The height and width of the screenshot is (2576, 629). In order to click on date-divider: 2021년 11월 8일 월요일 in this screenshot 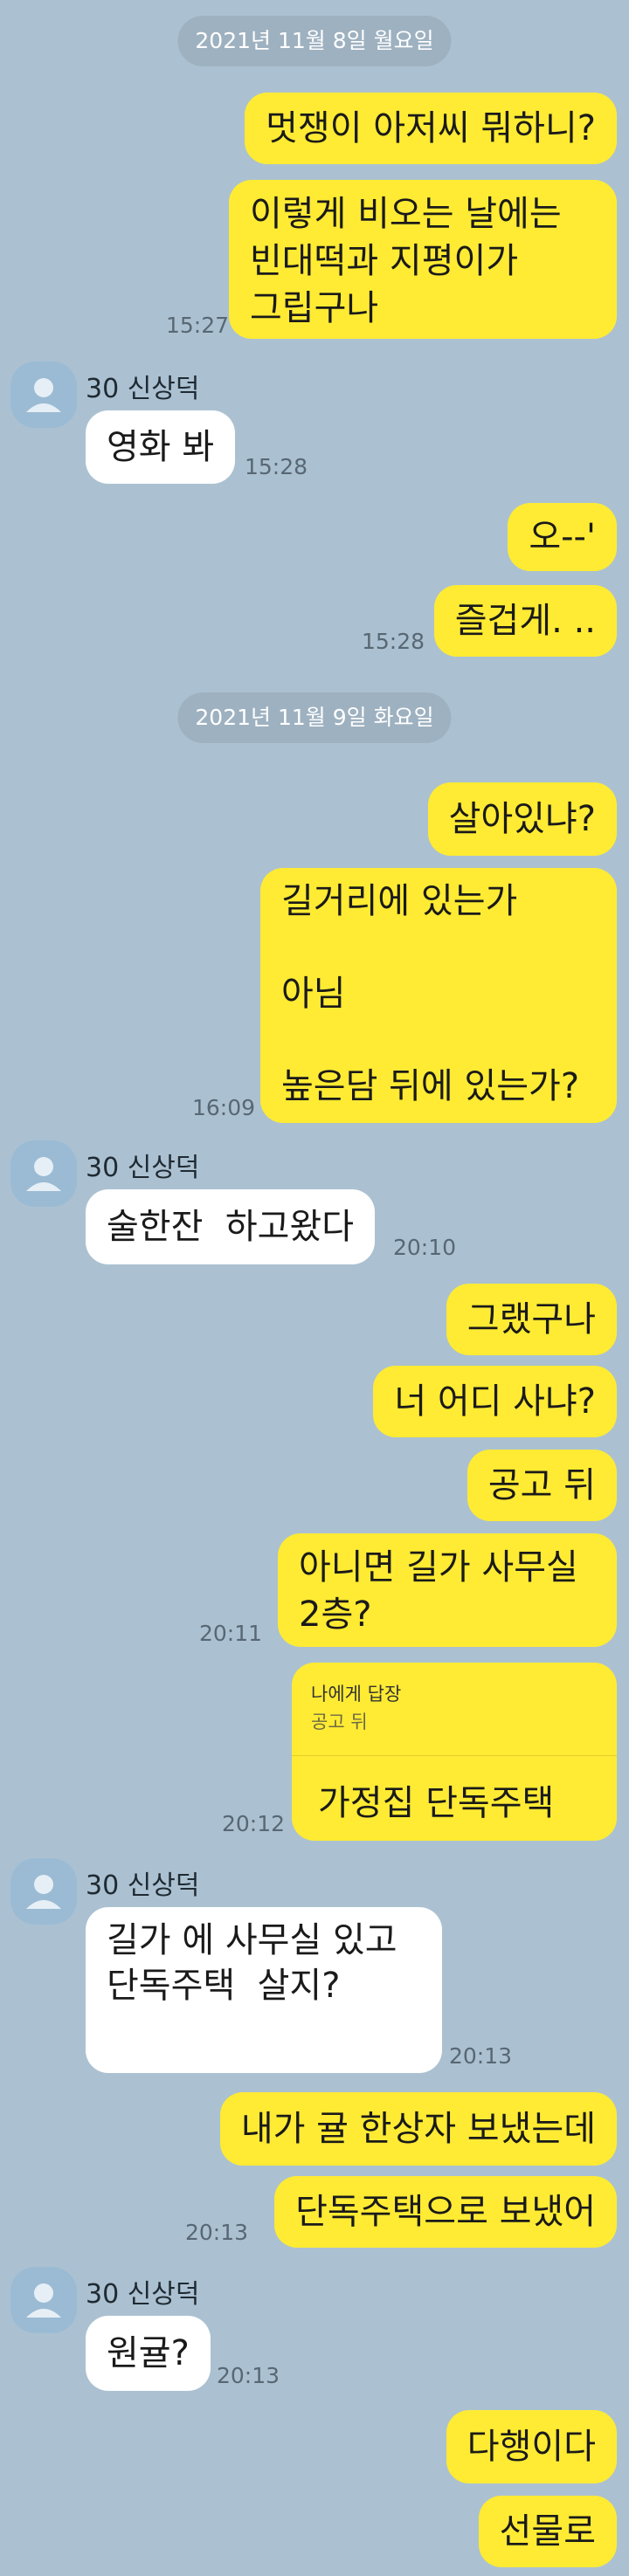, I will do `click(314, 41)`.